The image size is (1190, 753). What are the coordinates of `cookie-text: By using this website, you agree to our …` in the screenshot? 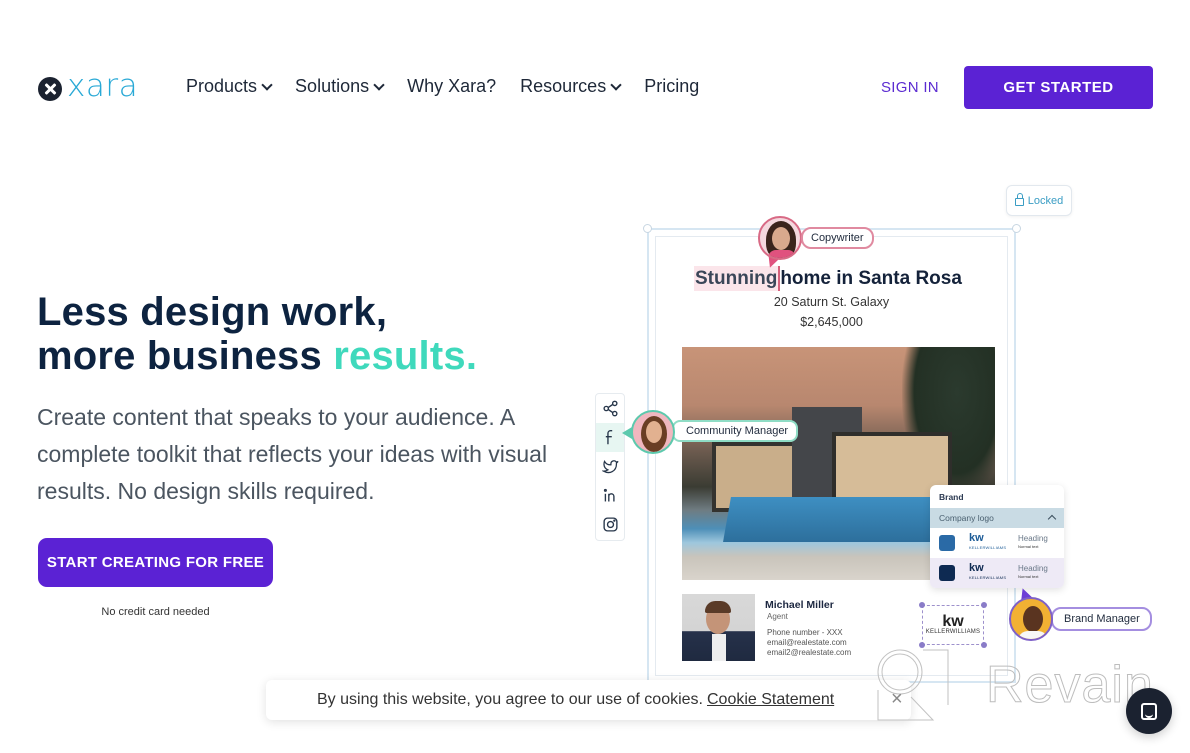 It's located at (510, 699).